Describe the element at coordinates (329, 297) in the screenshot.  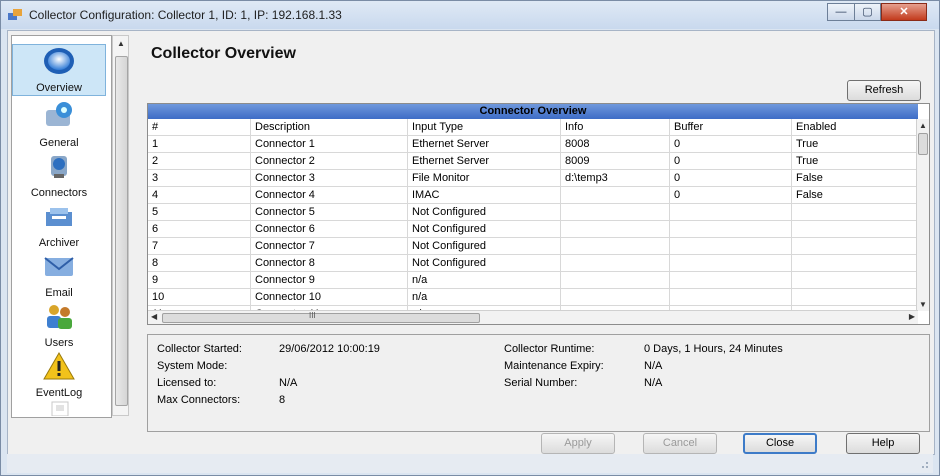
I see `table-cell: Connector 10` at that location.